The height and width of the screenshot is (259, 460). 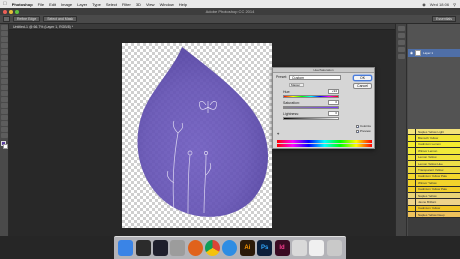 I want to click on visibility-eye-icon: ◉, so click(x=411, y=53).